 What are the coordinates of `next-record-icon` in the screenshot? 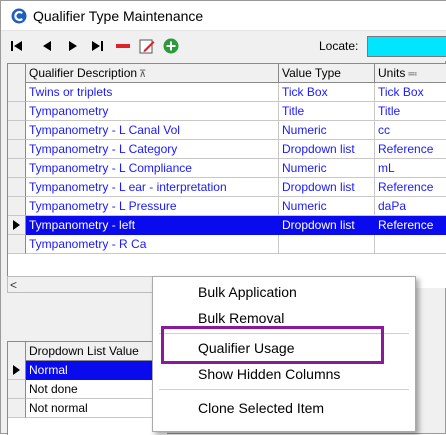 It's located at (72, 46).